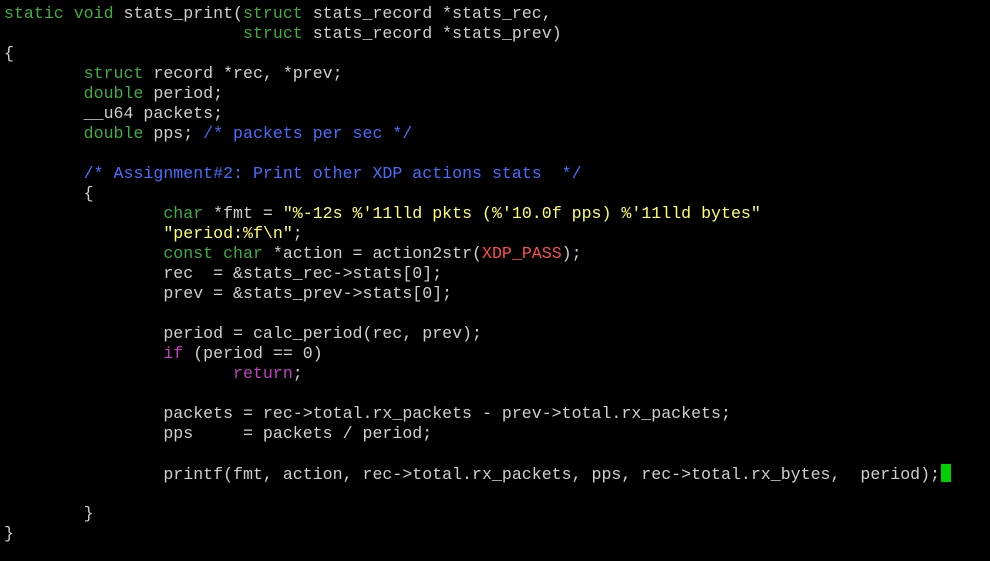 The image size is (990, 561). Describe the element at coordinates (218, 433) in the screenshot. I see `code-token-normal: pps = packets / period;` at that location.